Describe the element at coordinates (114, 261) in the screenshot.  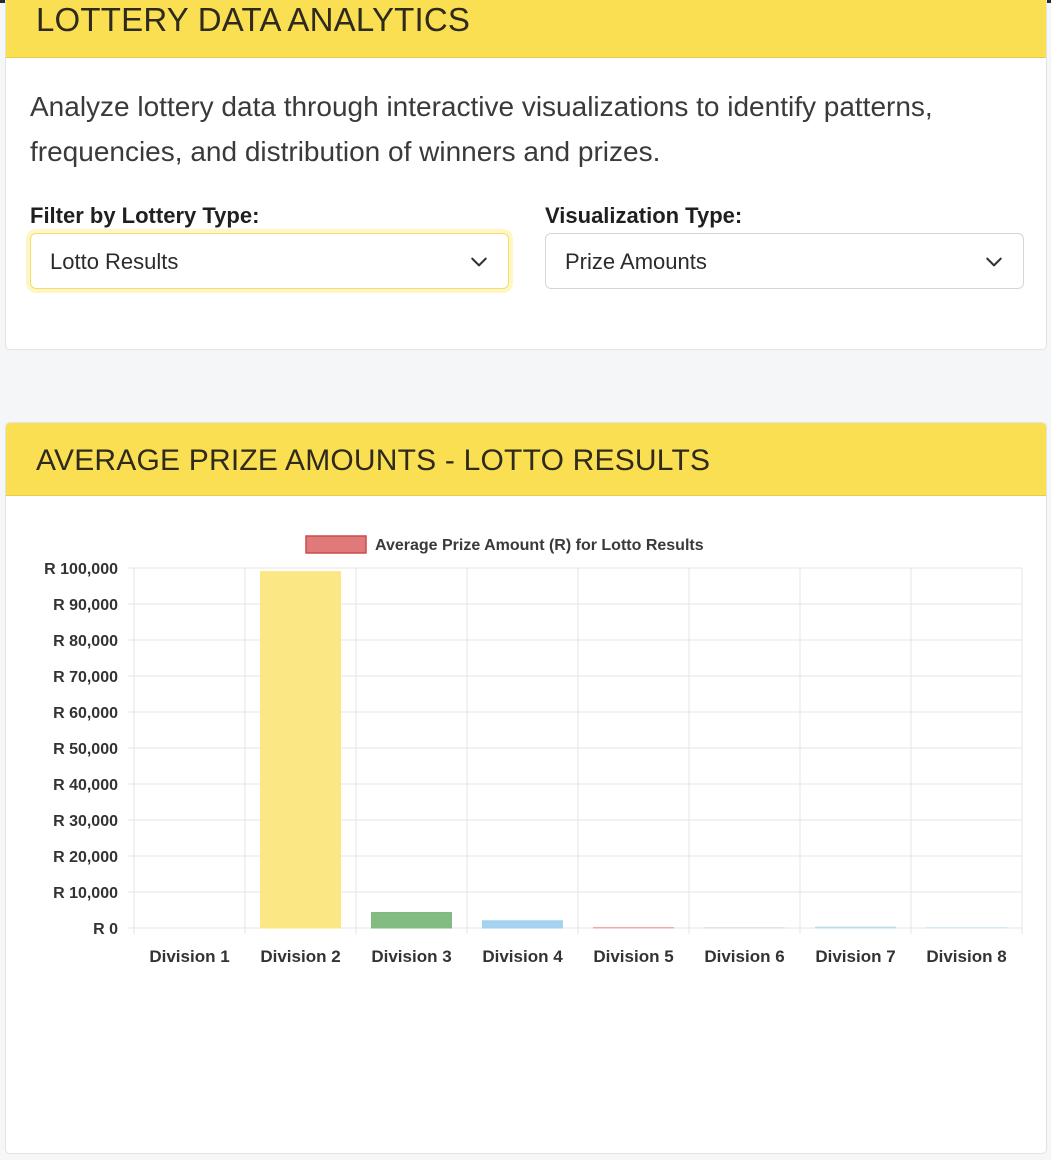
I see `lottery-type-value: Lotto Results` at that location.